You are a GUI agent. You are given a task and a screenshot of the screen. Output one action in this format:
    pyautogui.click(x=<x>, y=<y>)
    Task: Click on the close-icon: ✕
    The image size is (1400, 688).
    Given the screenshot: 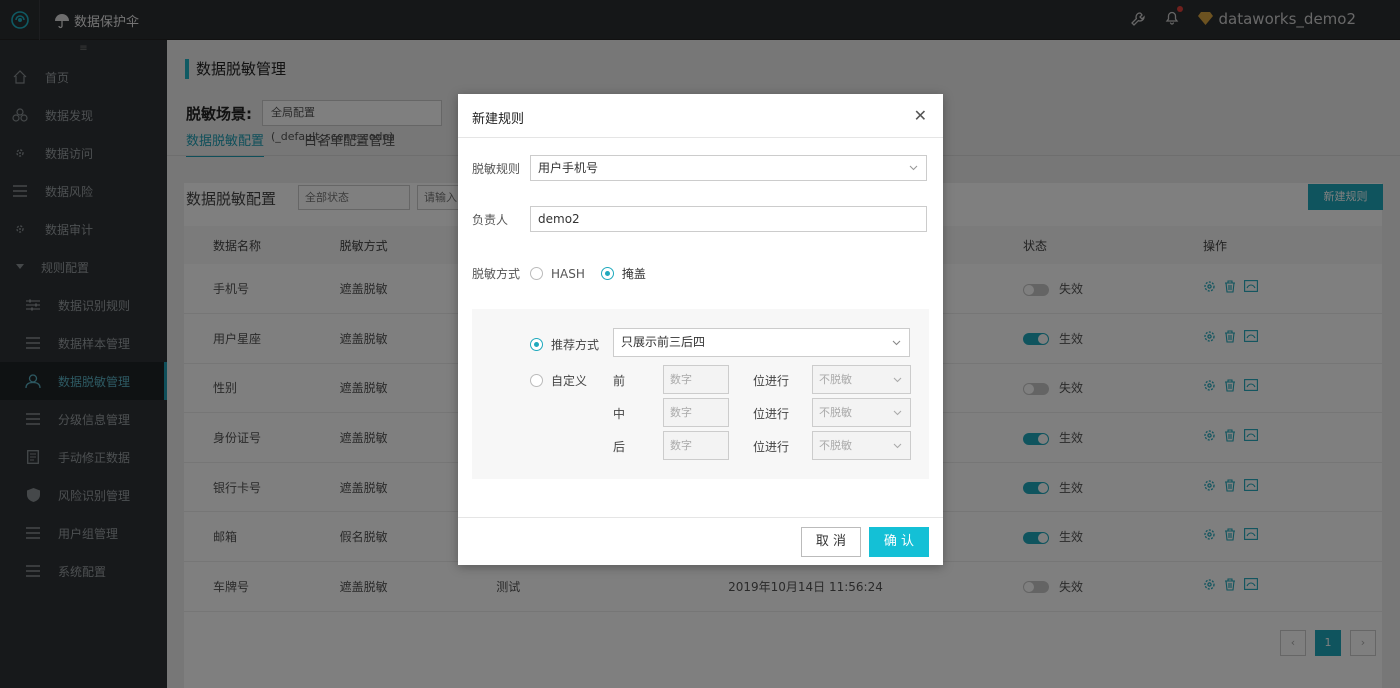 What is the action you would take?
    pyautogui.click(x=920, y=115)
    